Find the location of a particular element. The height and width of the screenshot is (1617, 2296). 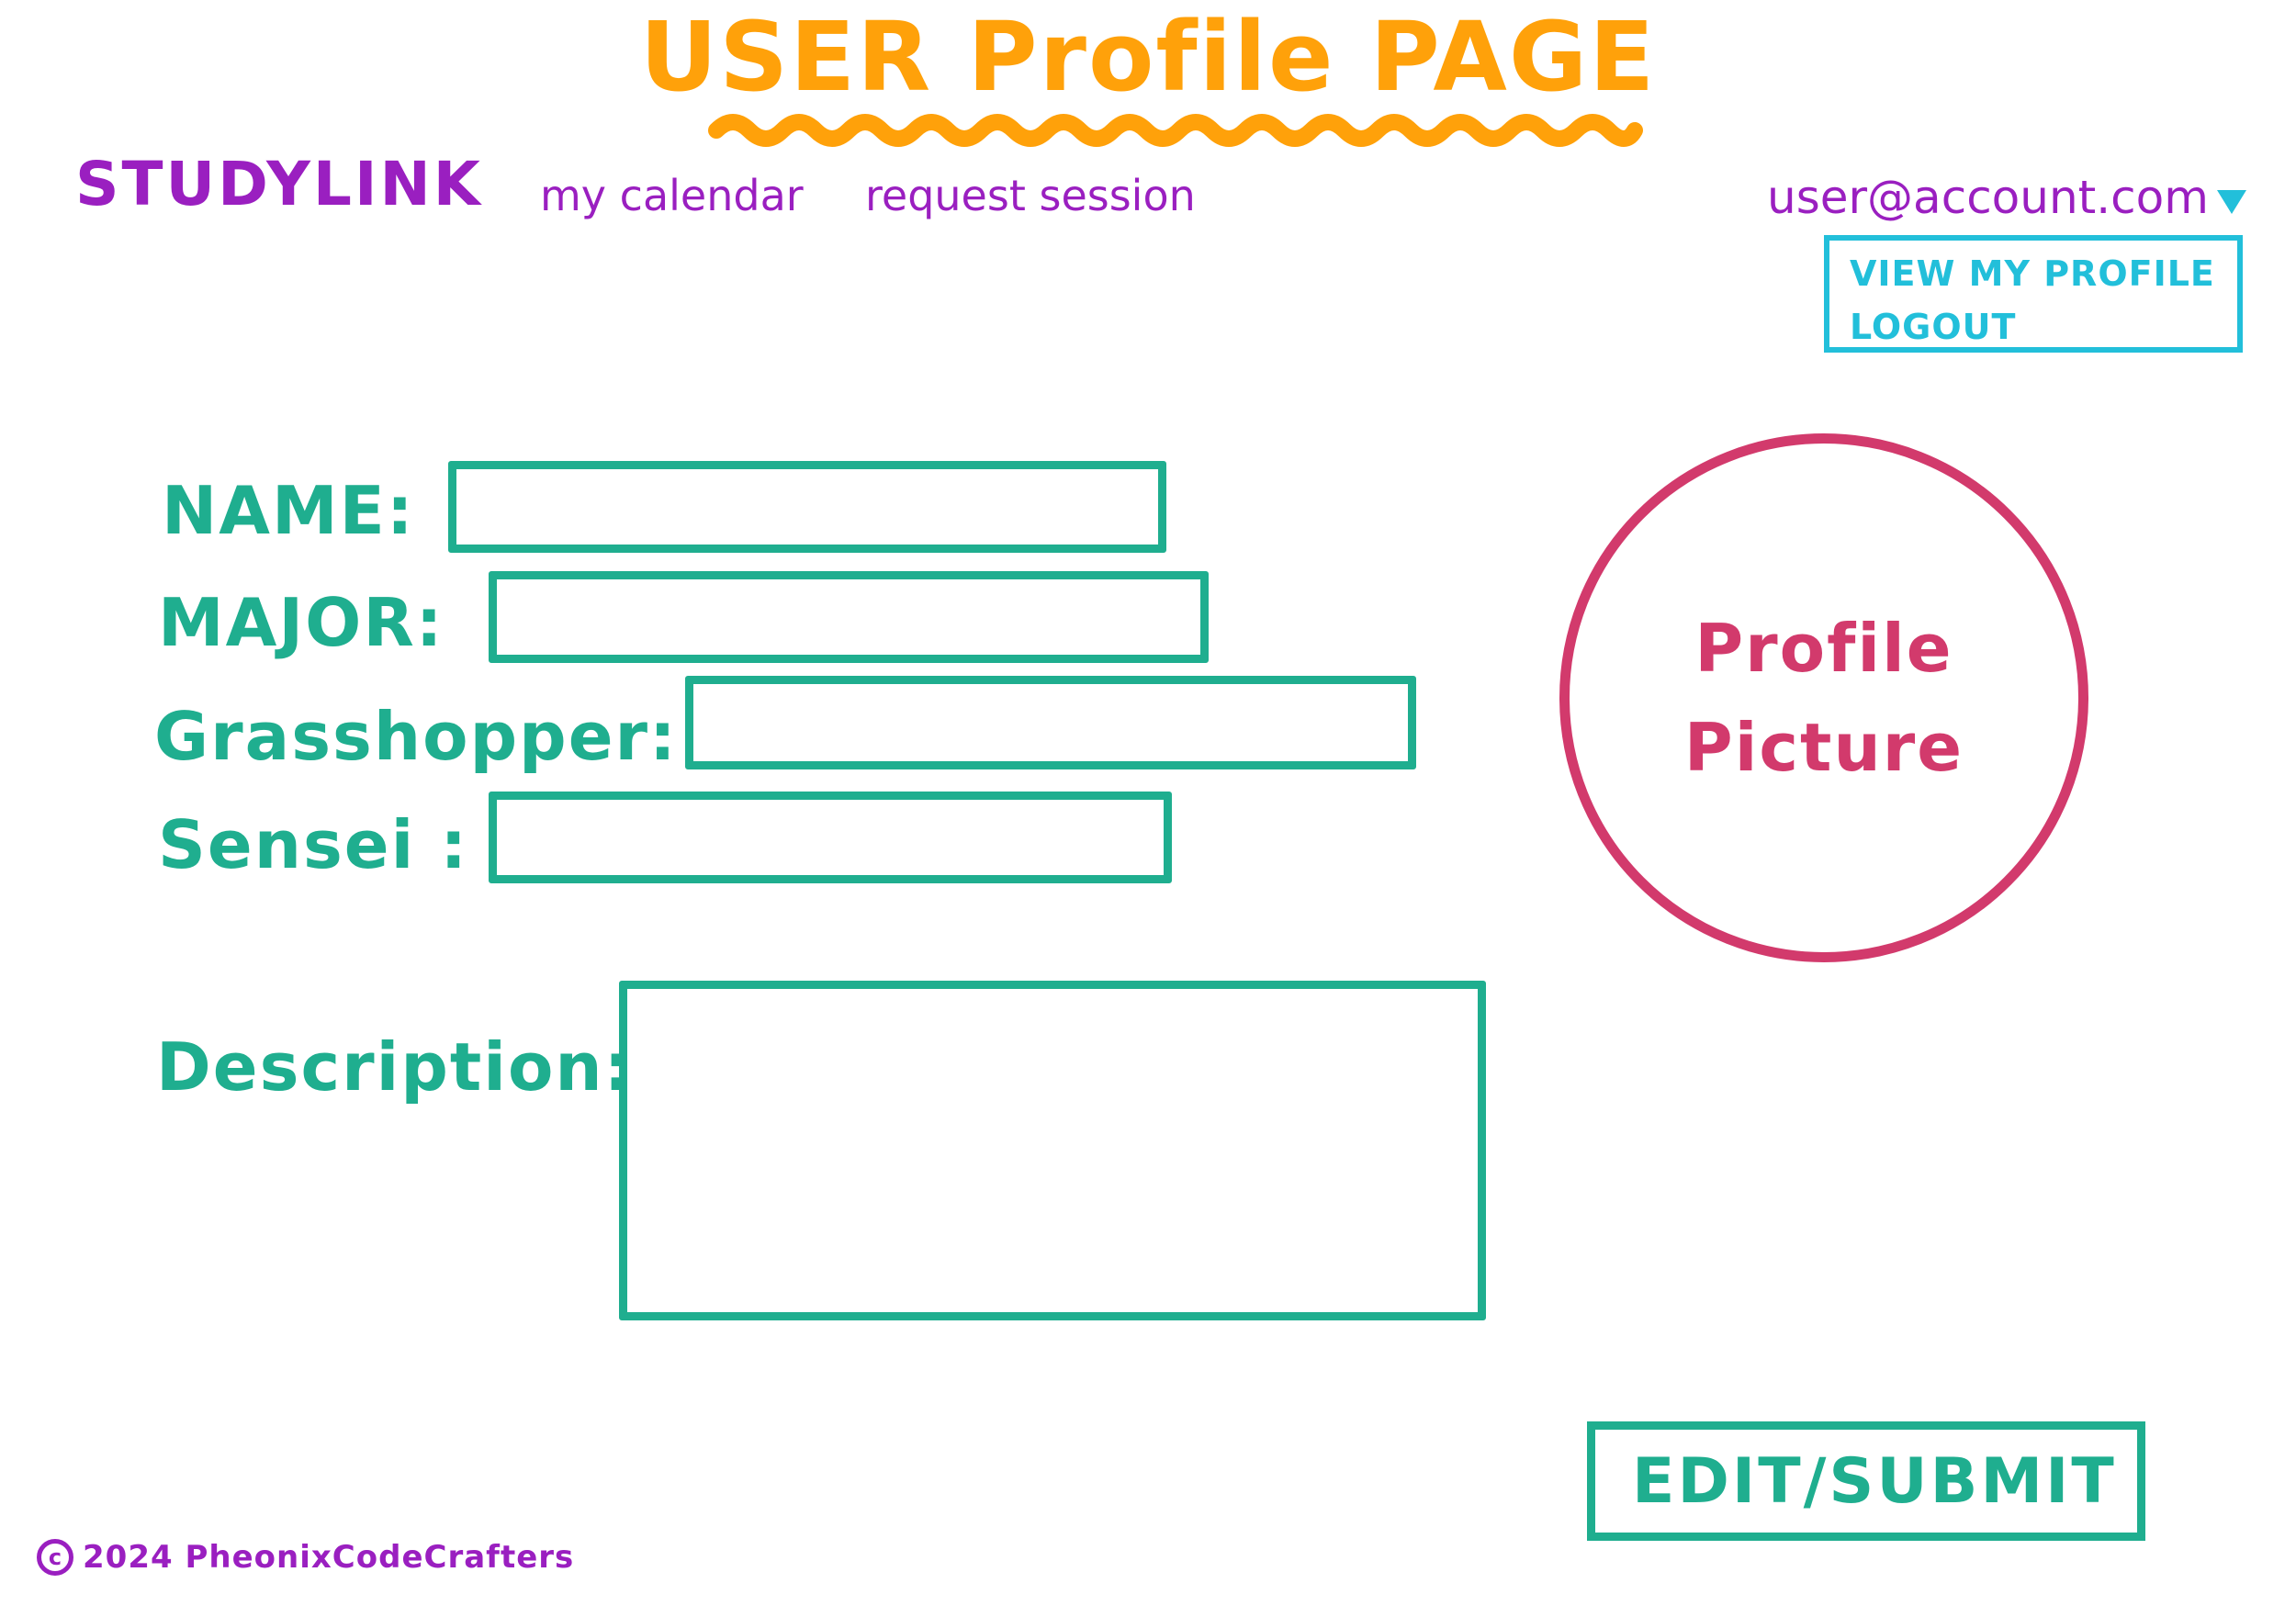

name-input is located at coordinates (807, 507).